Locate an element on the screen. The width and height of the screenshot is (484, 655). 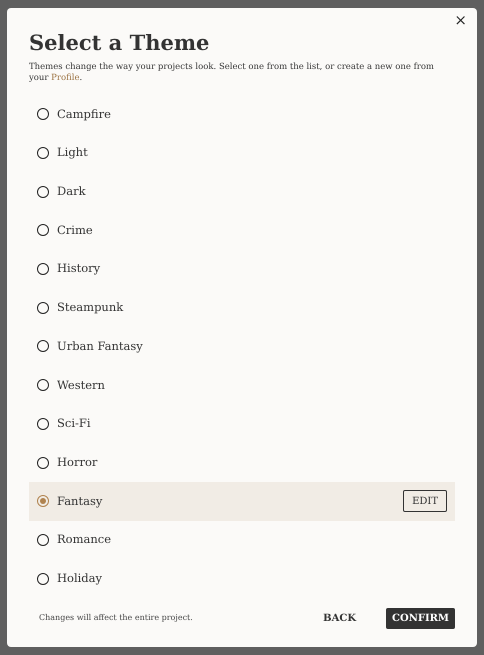
dialog-title: Select a Theme is located at coordinates (119, 43).